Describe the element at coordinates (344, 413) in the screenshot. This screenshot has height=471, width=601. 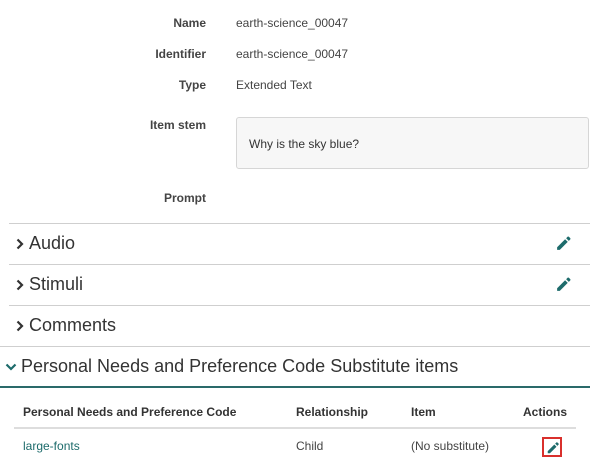
I see `column-header-relationship: Relationship` at that location.